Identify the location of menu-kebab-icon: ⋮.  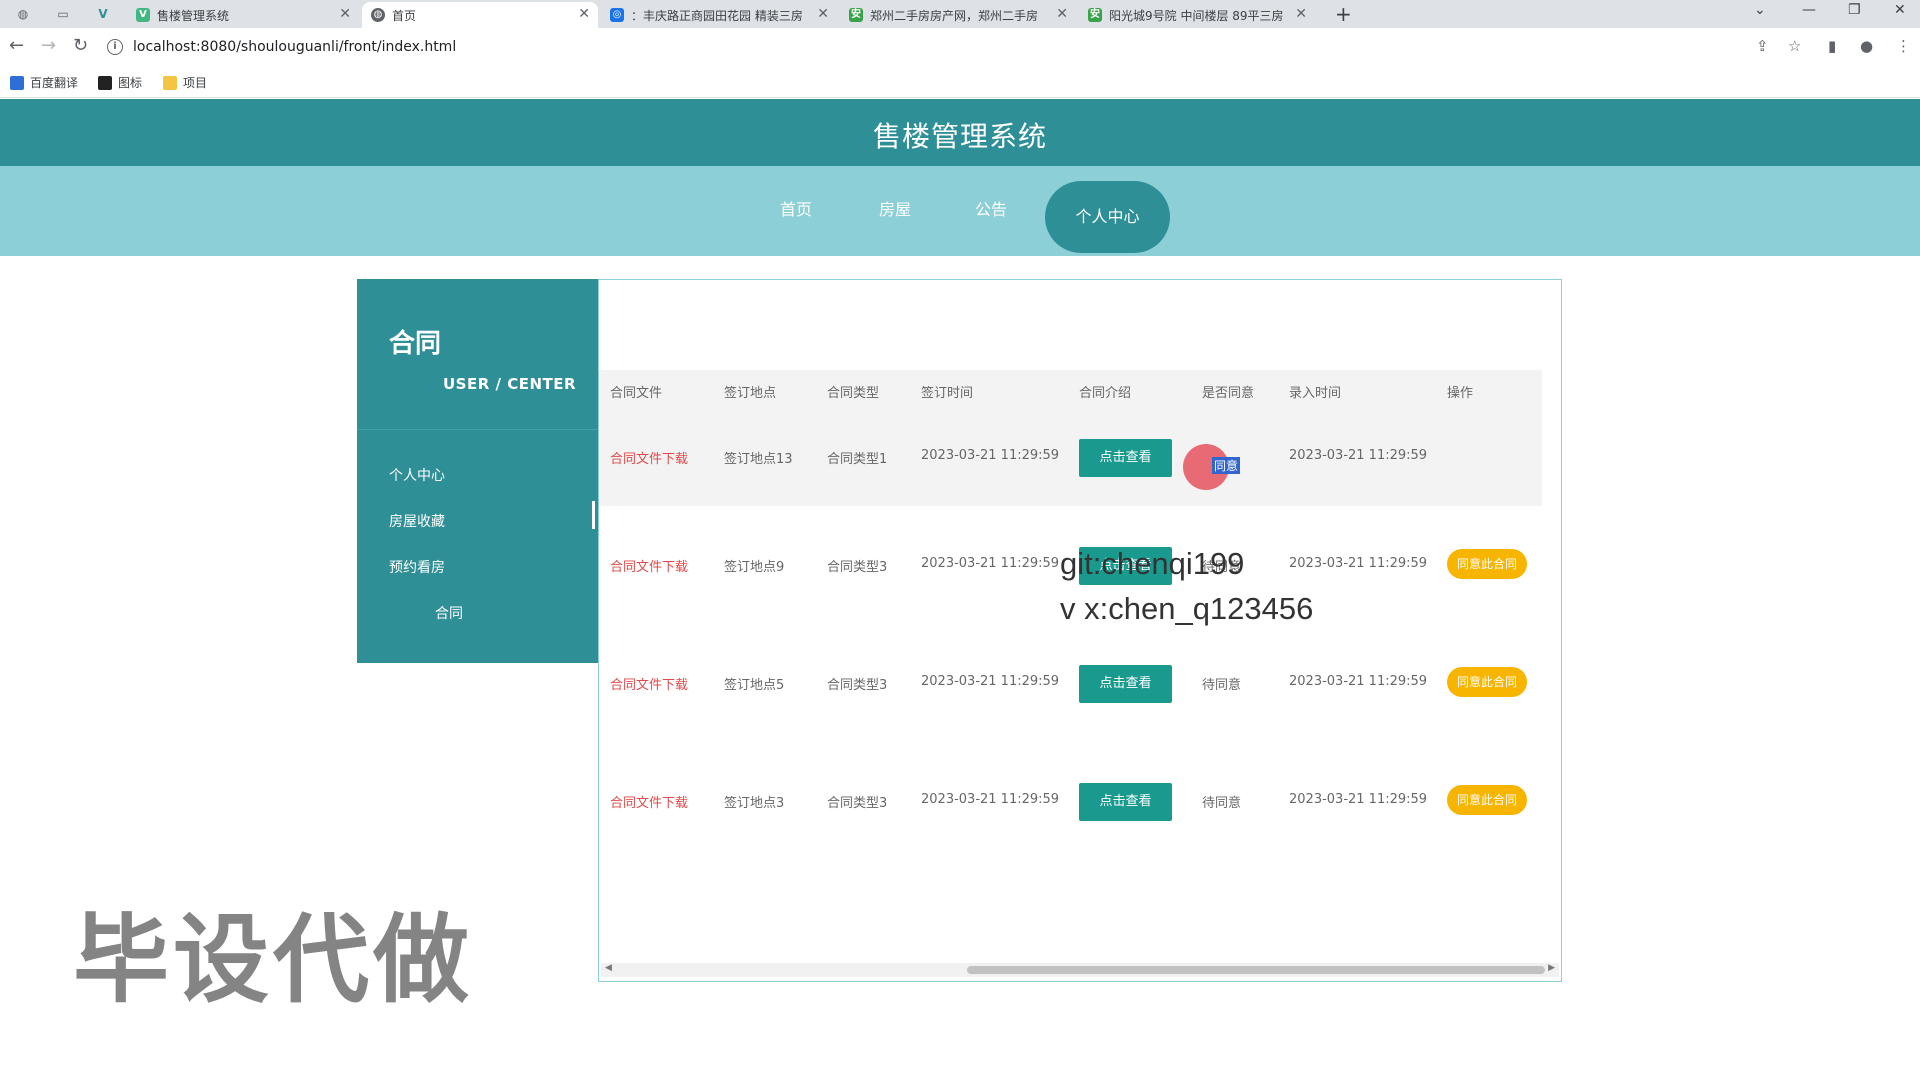
(1903, 46).